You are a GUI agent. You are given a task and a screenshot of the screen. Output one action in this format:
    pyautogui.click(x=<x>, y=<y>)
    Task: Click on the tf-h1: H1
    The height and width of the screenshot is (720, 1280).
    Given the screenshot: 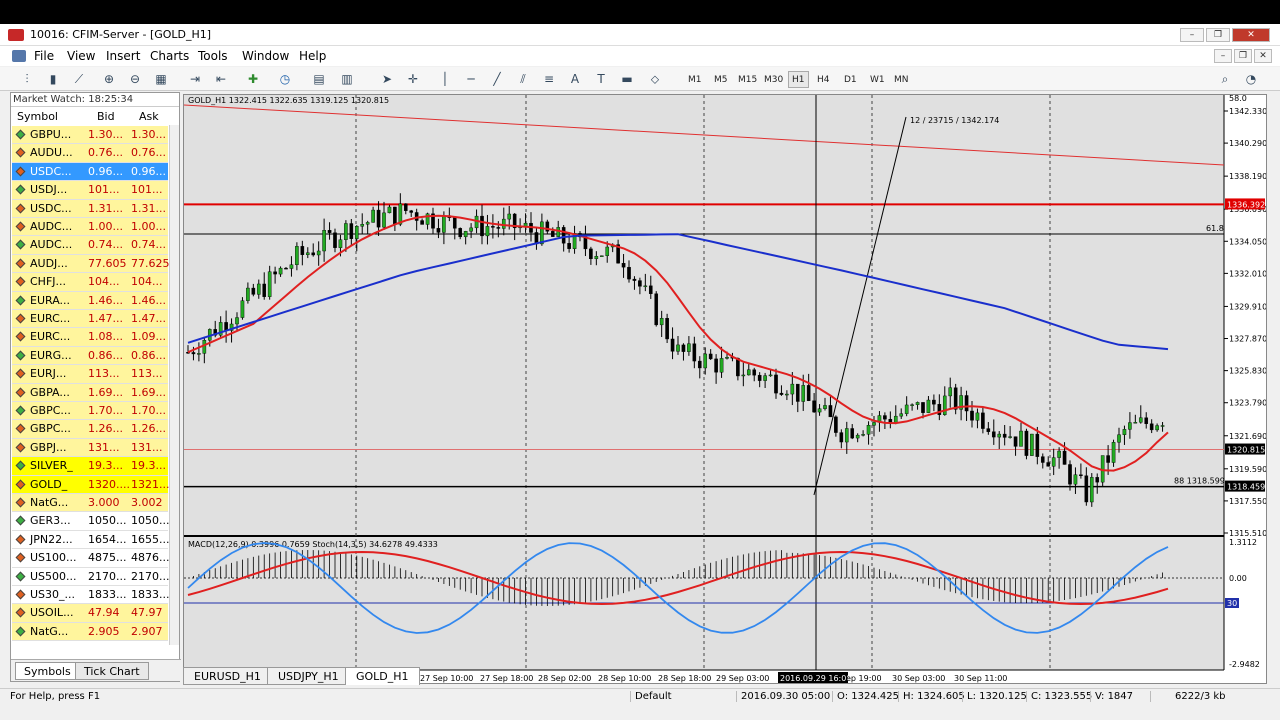 What is the action you would take?
    pyautogui.click(x=798, y=79)
    